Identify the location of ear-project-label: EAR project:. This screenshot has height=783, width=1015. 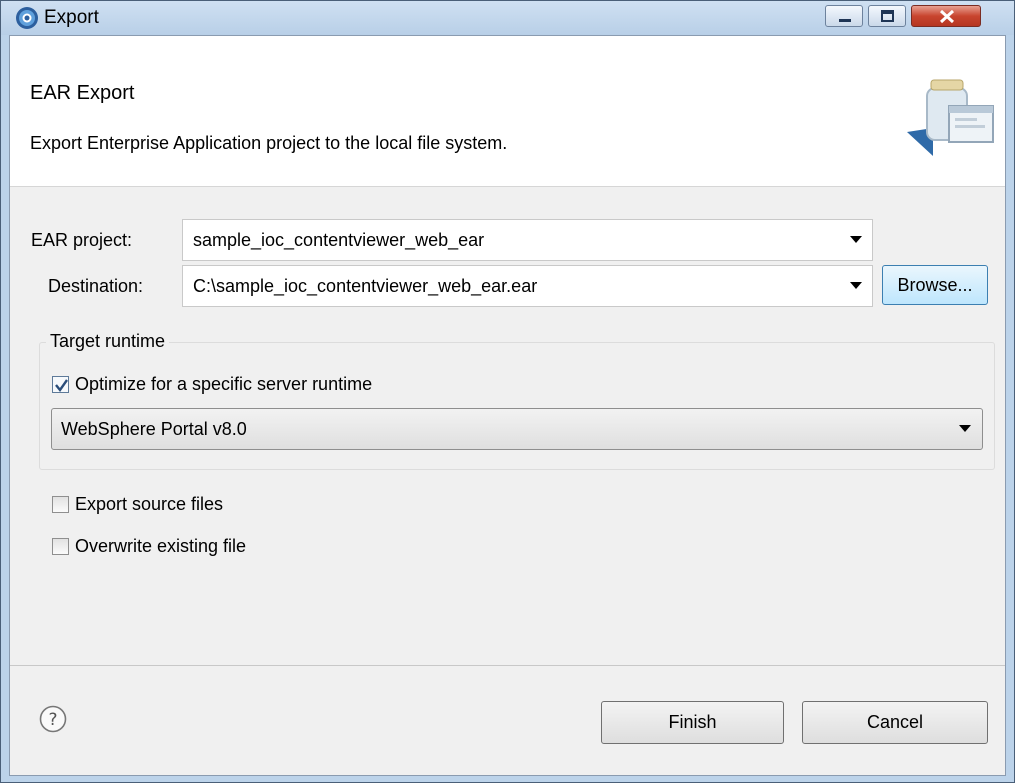
(82, 240).